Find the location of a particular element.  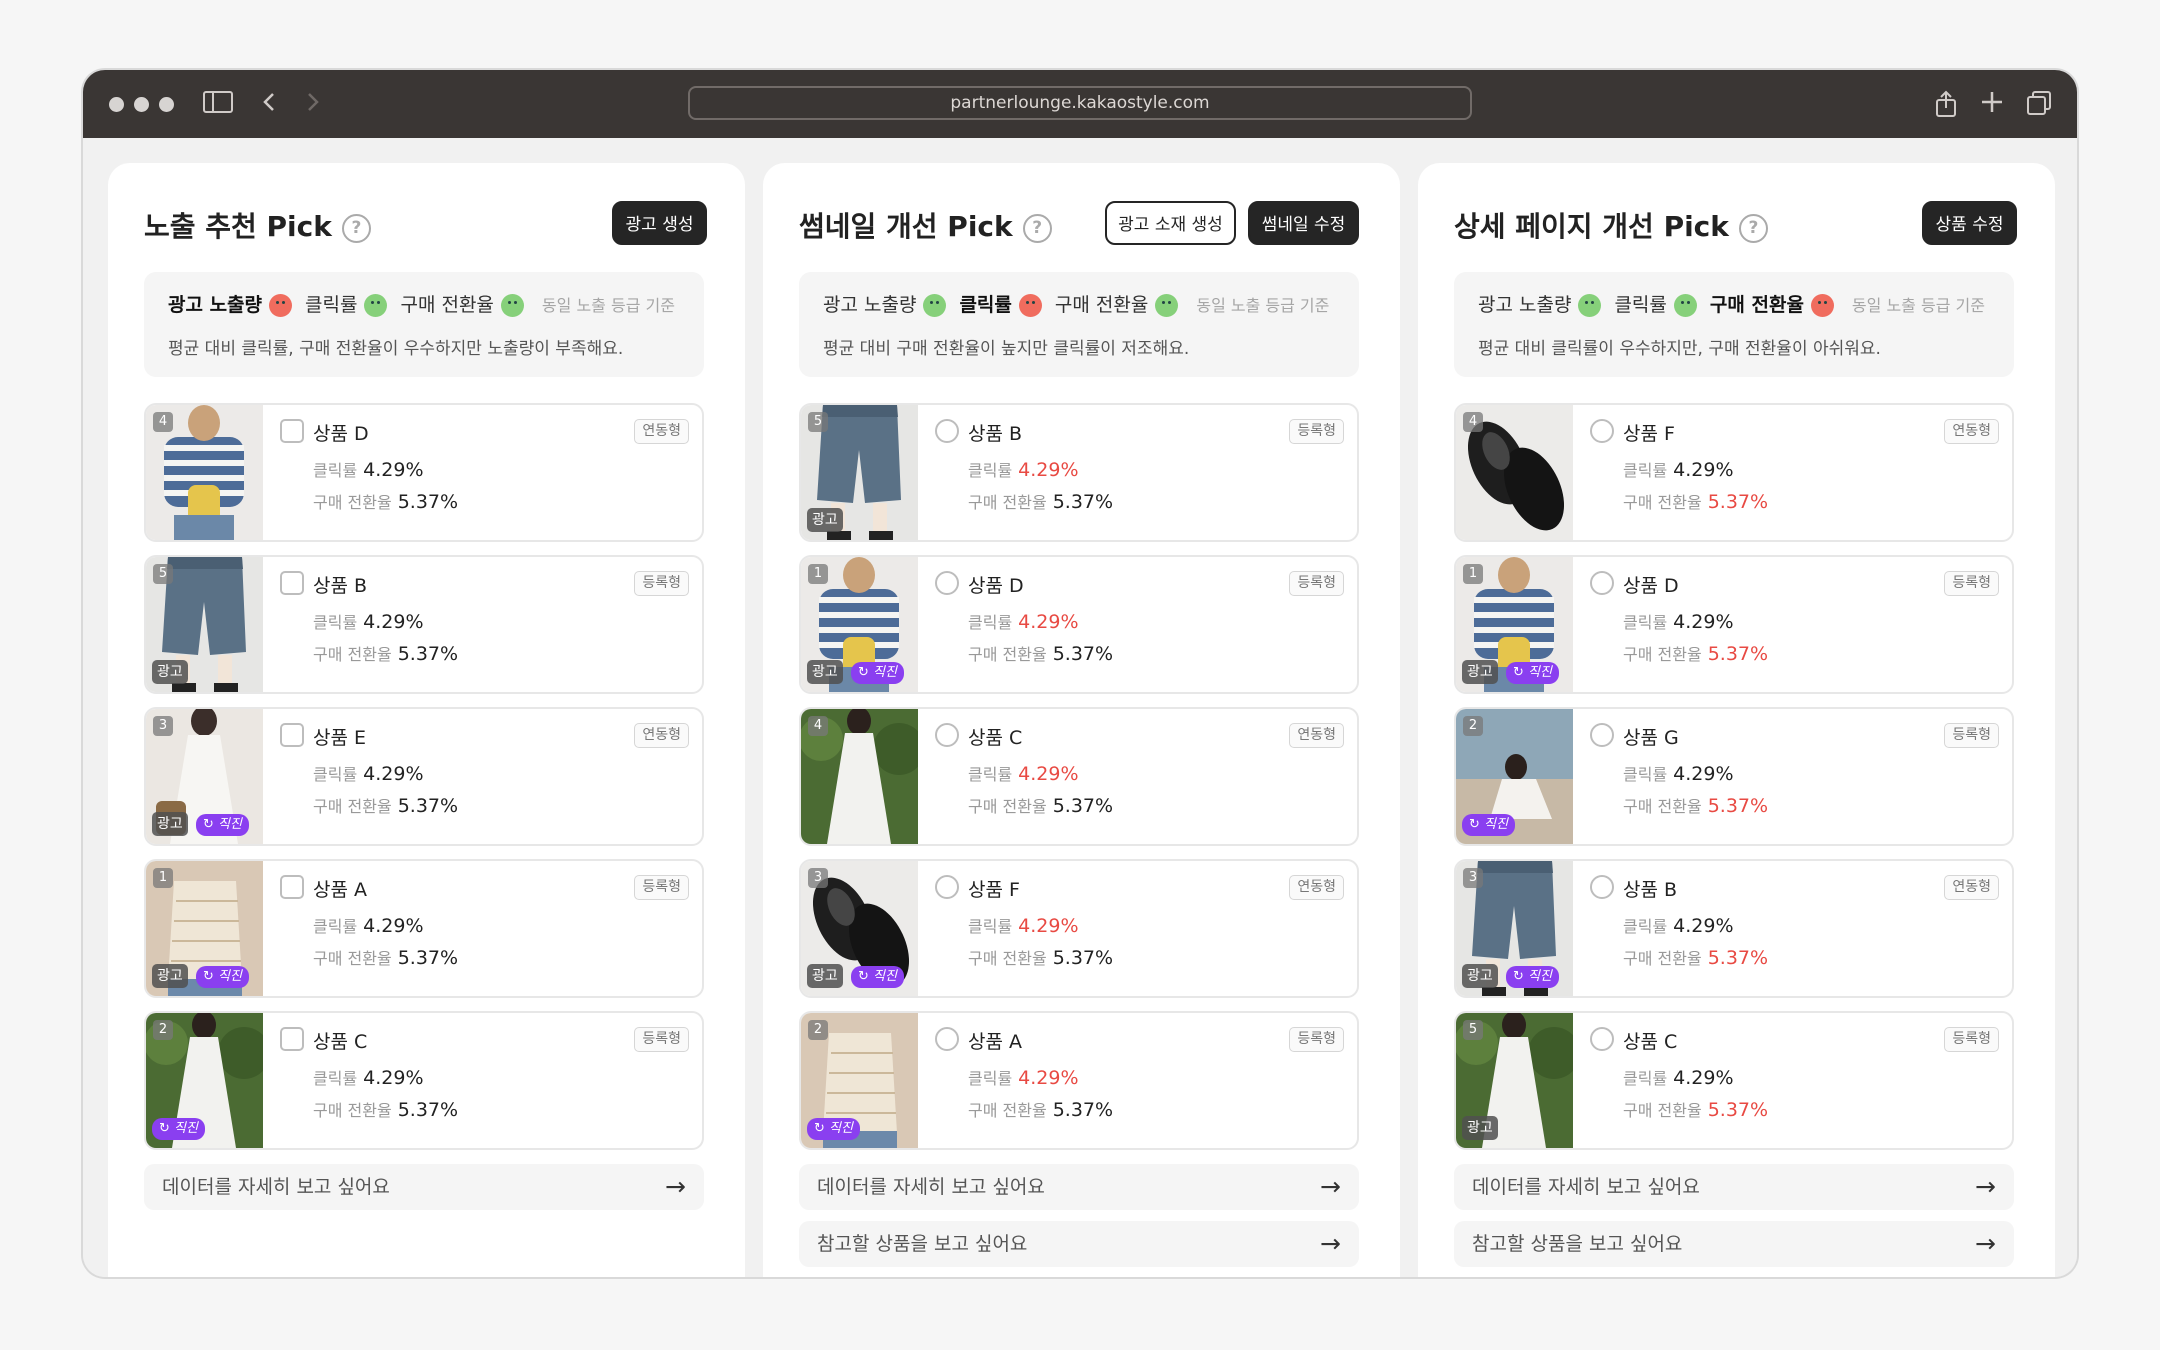

product-card: 3 광고 ↻ 직진 상품 B 연동형 클릭률 4.29% 구매 전환율 5.37% is located at coordinates (1734, 928).